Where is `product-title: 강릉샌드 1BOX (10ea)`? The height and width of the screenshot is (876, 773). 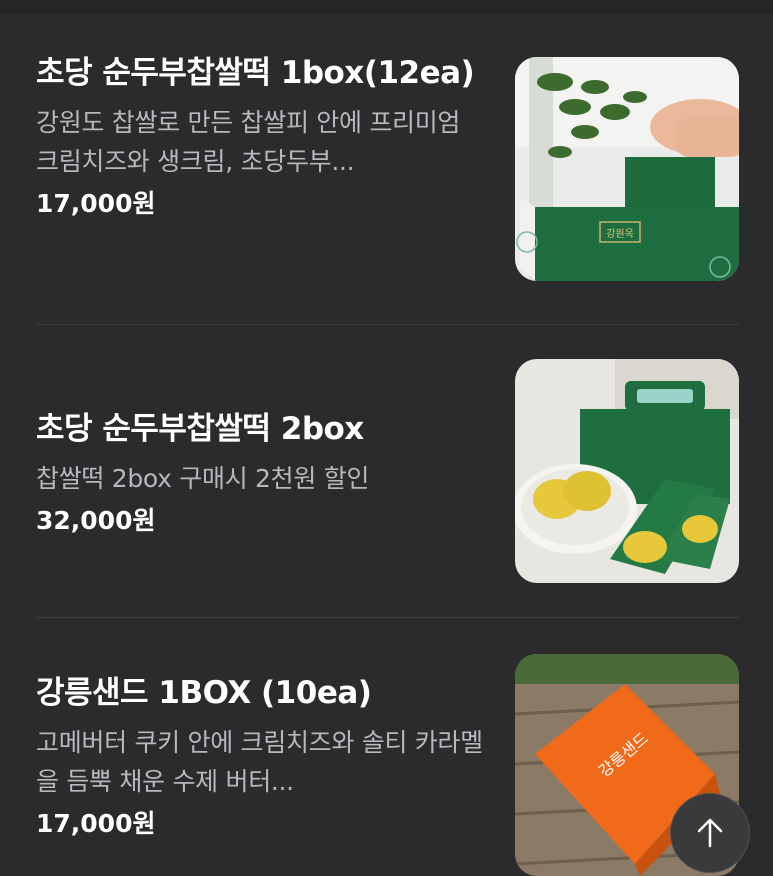
product-title: 강릉샌드 1BOX (10ea) is located at coordinates (204, 693).